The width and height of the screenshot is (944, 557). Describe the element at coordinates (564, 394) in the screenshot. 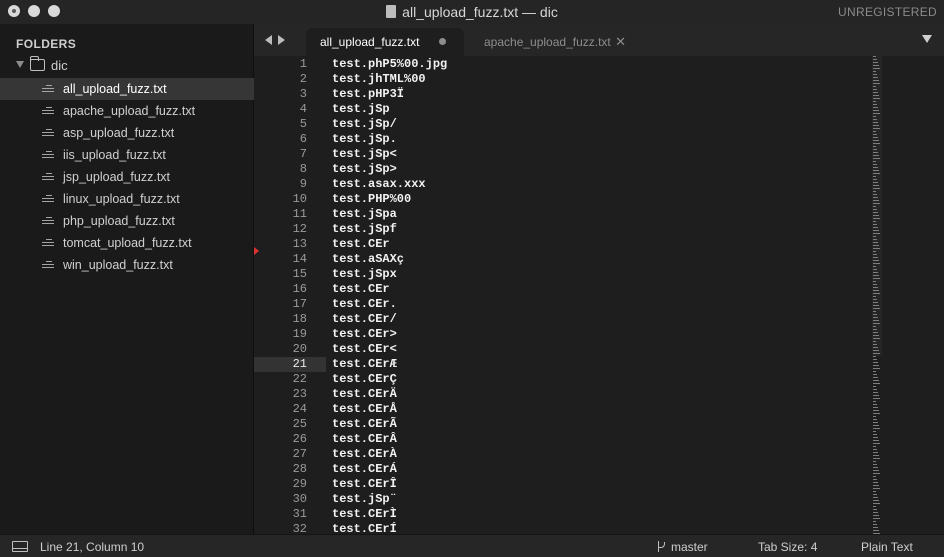

I see `editor-line: 23 test.CErÄ` at that location.